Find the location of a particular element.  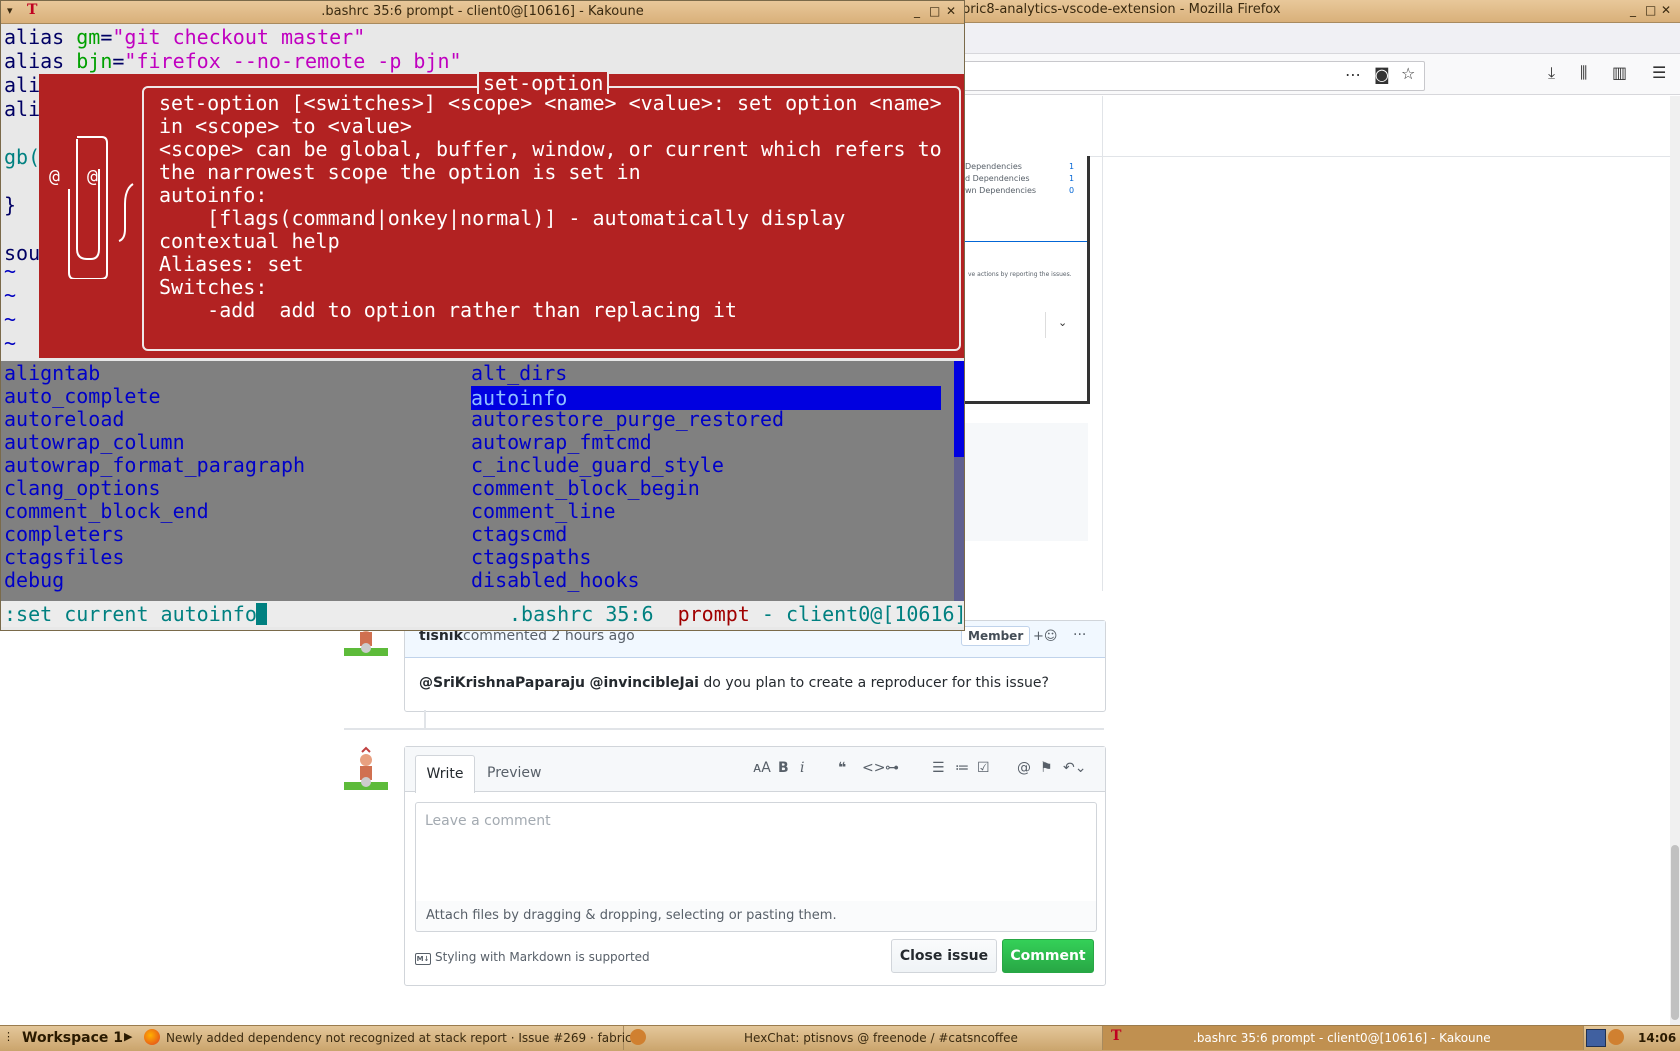

menu-item: aligntab is located at coordinates (52, 373).